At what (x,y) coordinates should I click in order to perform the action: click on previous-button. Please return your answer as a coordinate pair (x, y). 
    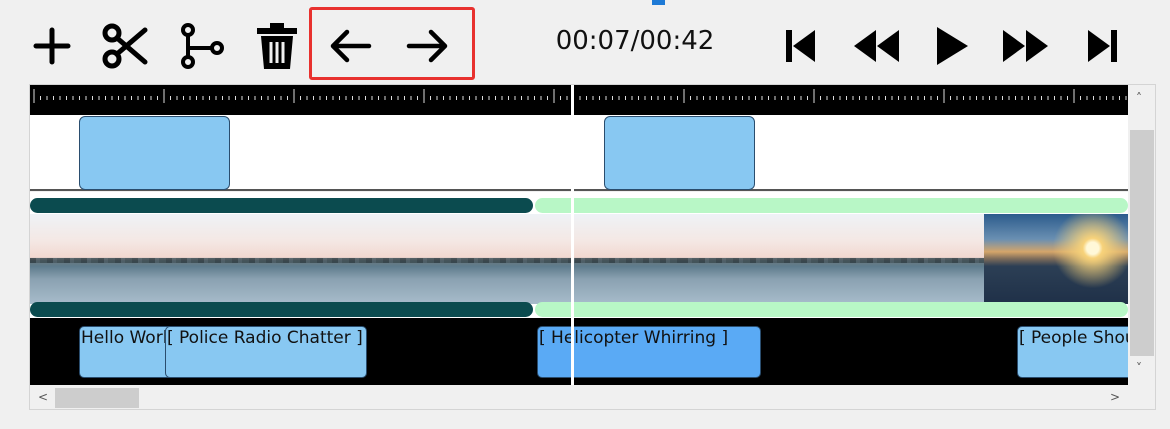
    Looking at the image, I should click on (351, 46).